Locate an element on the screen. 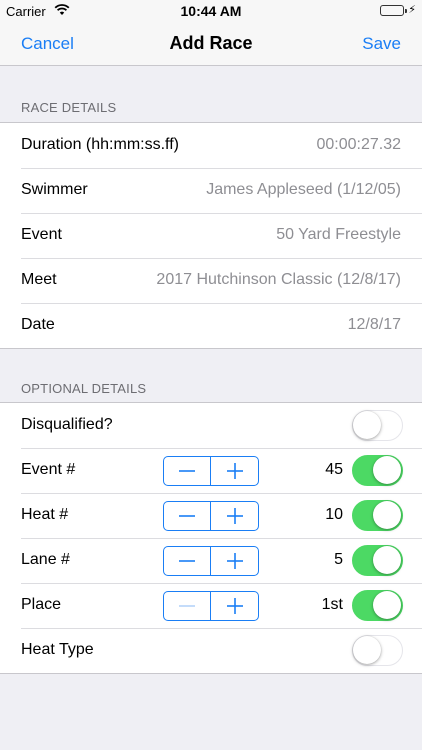 The image size is (422, 750). lane-number-decrement-button is located at coordinates (187, 561).